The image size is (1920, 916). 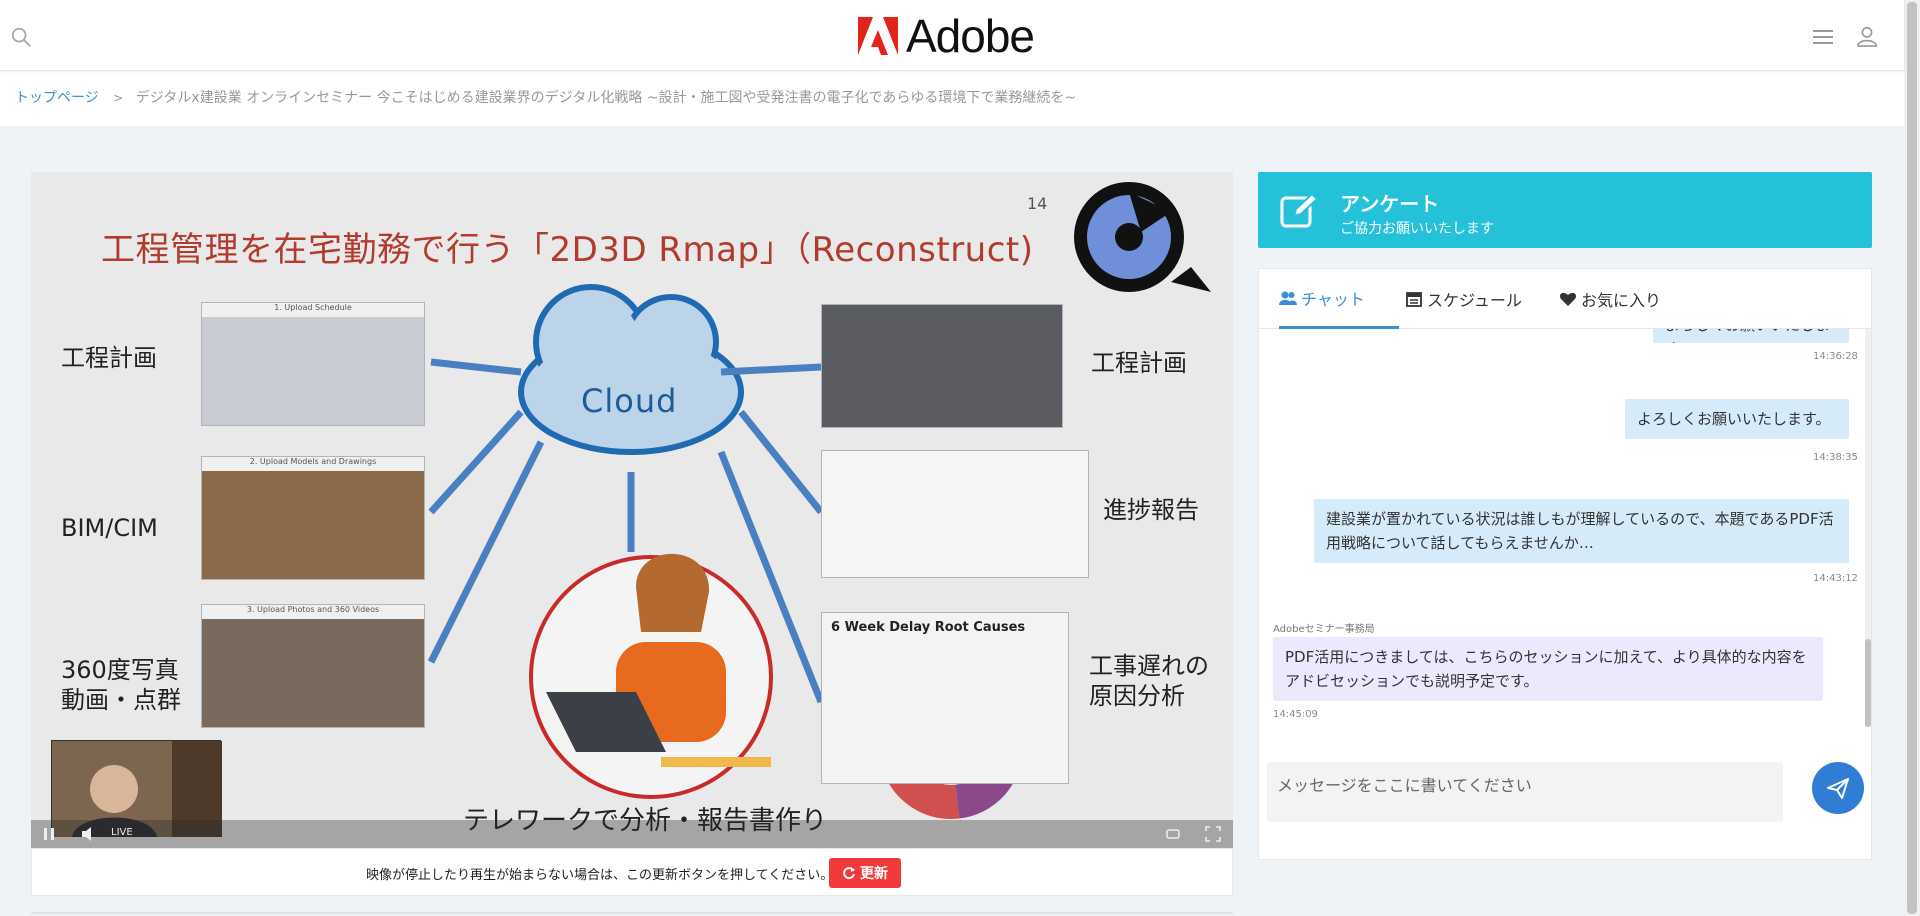 What do you see at coordinates (632, 913) in the screenshot?
I see `content-bottom-border` at bounding box center [632, 913].